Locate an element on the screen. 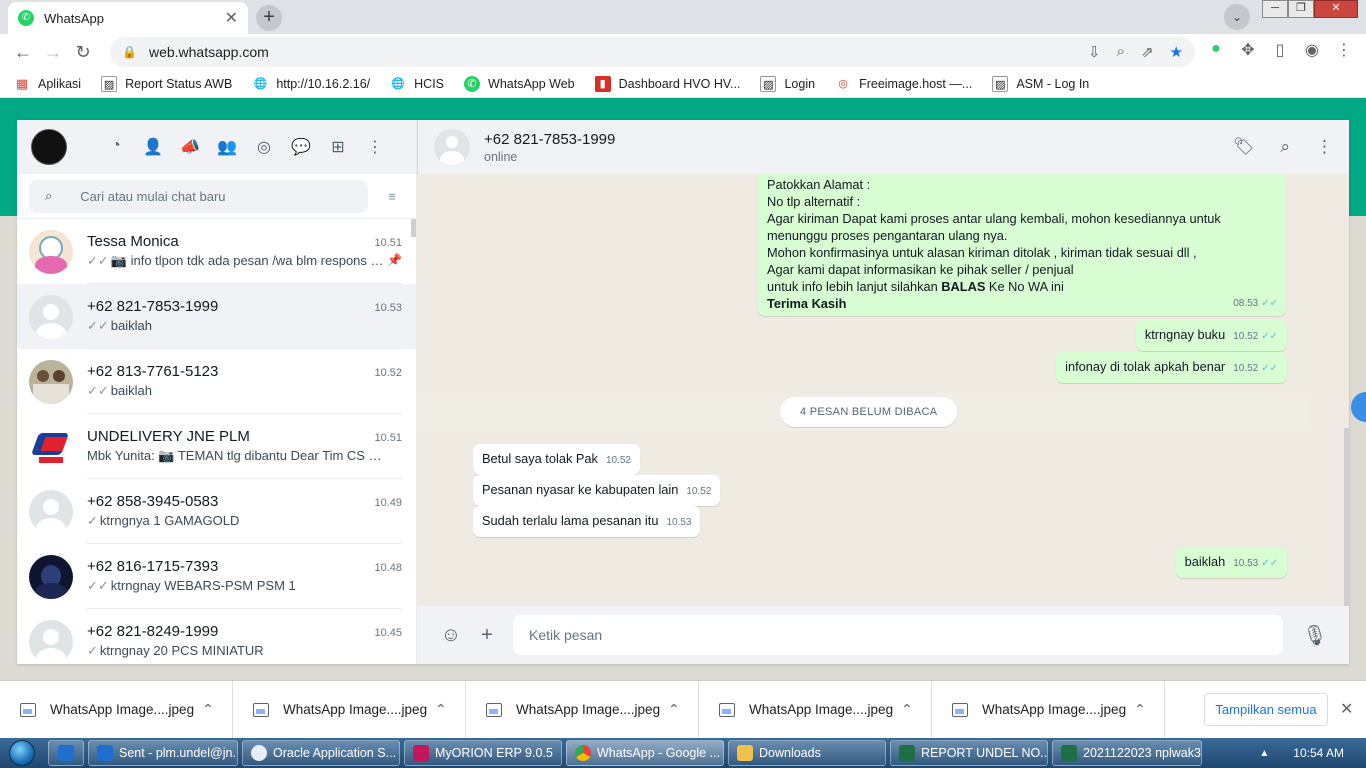 This screenshot has width=1366, height=768. extension-whatsapp-icon: ● is located at coordinates (1216, 50).